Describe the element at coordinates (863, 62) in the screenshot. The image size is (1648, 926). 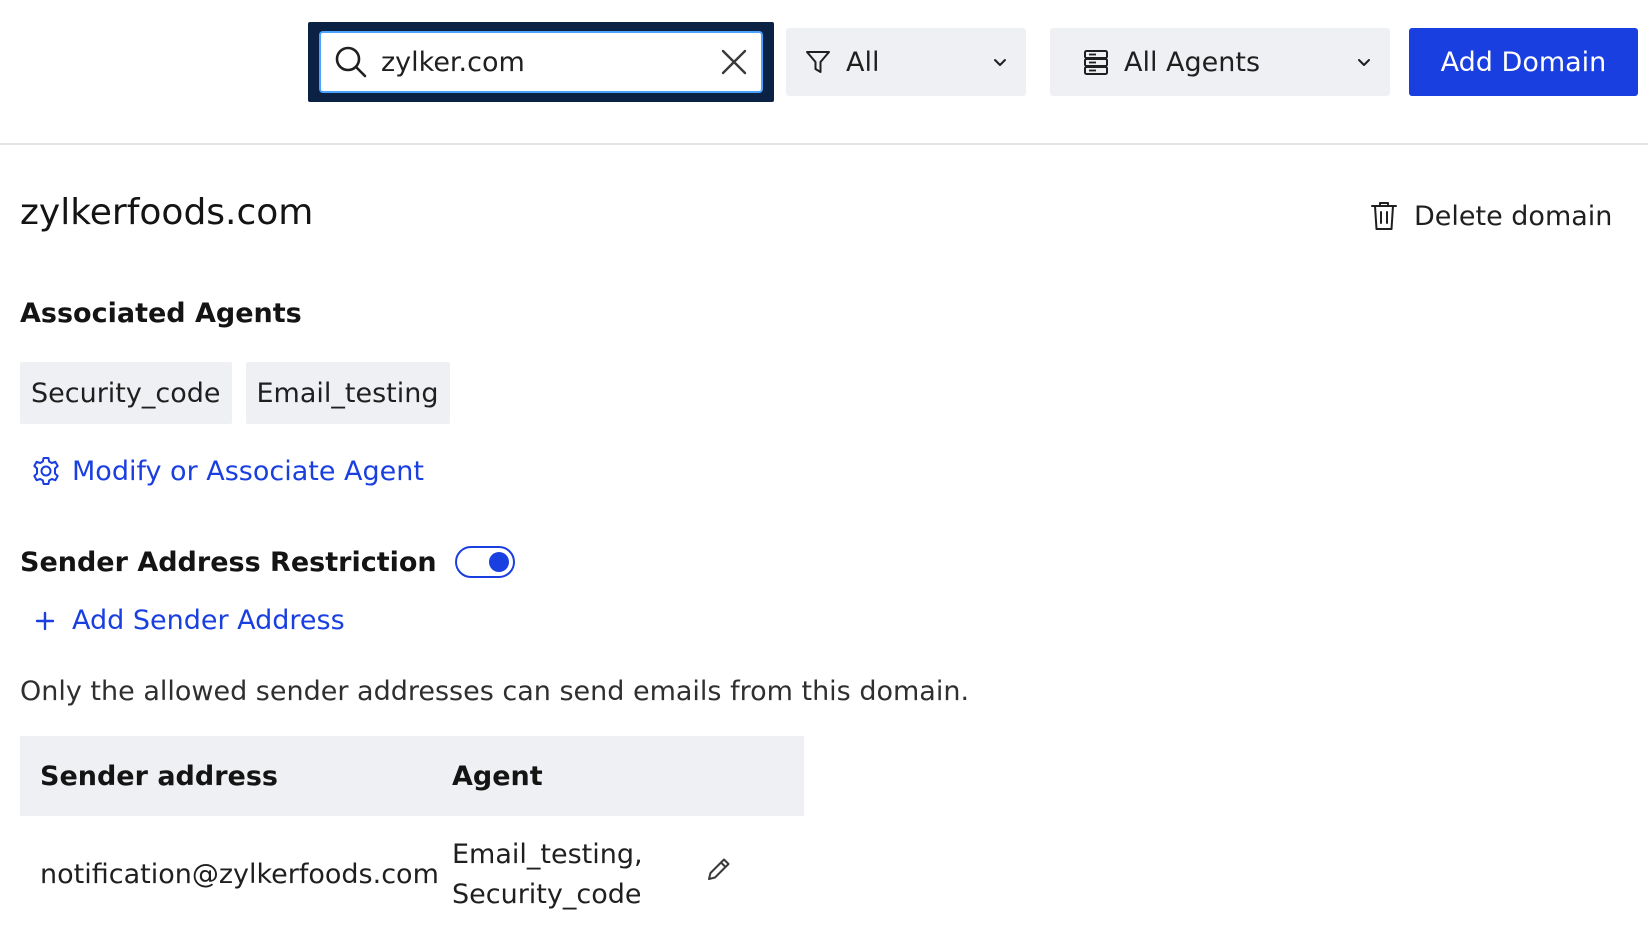
I see `status-filter-label: All` at that location.